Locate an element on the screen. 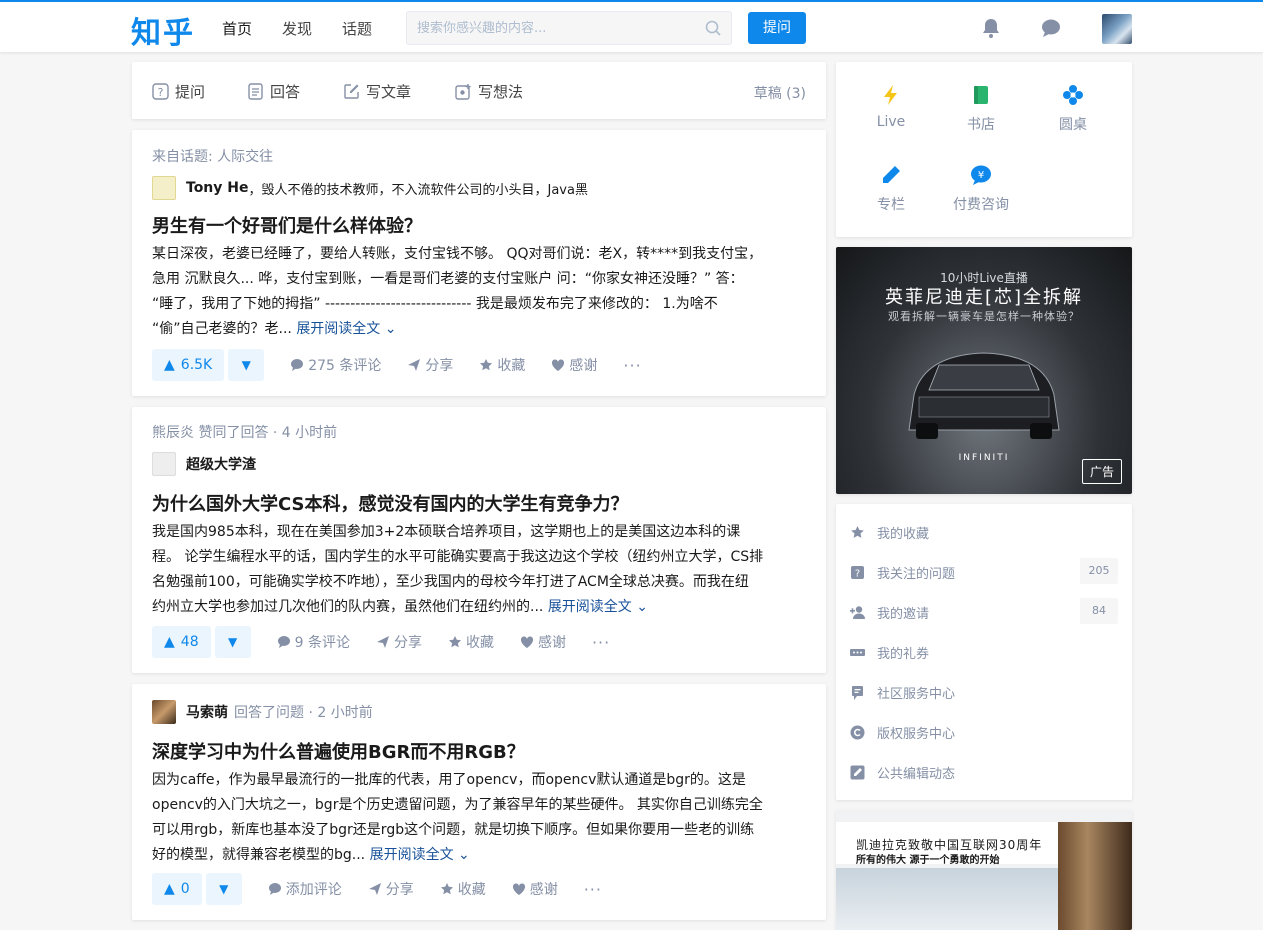 This screenshot has width=1263, height=930. quick-live-label: Live is located at coordinates (891, 122).